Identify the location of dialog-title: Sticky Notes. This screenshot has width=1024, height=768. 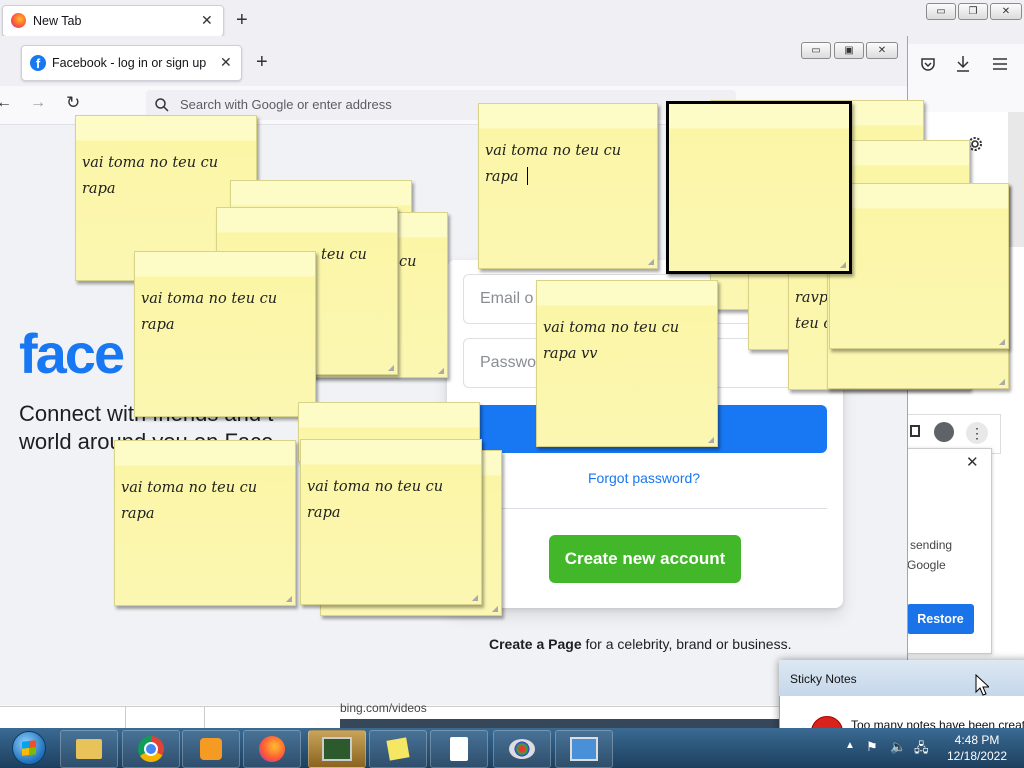
(823, 679).